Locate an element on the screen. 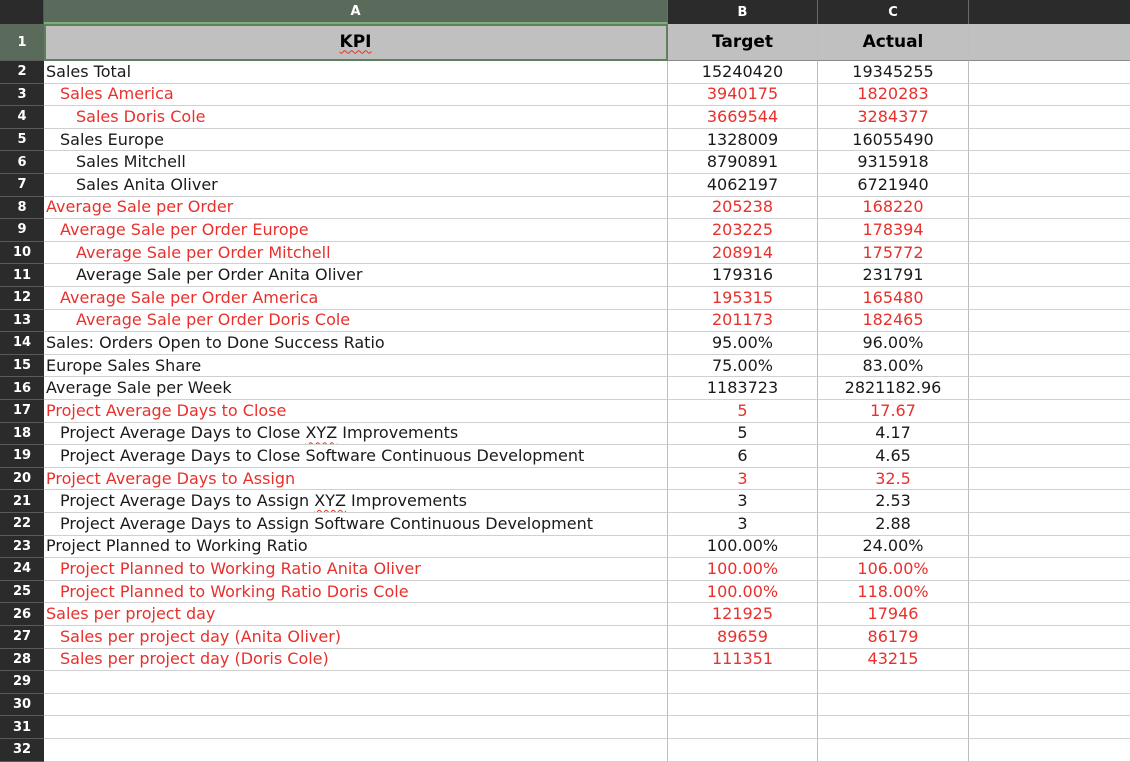  cell-b30 is located at coordinates (743, 705).